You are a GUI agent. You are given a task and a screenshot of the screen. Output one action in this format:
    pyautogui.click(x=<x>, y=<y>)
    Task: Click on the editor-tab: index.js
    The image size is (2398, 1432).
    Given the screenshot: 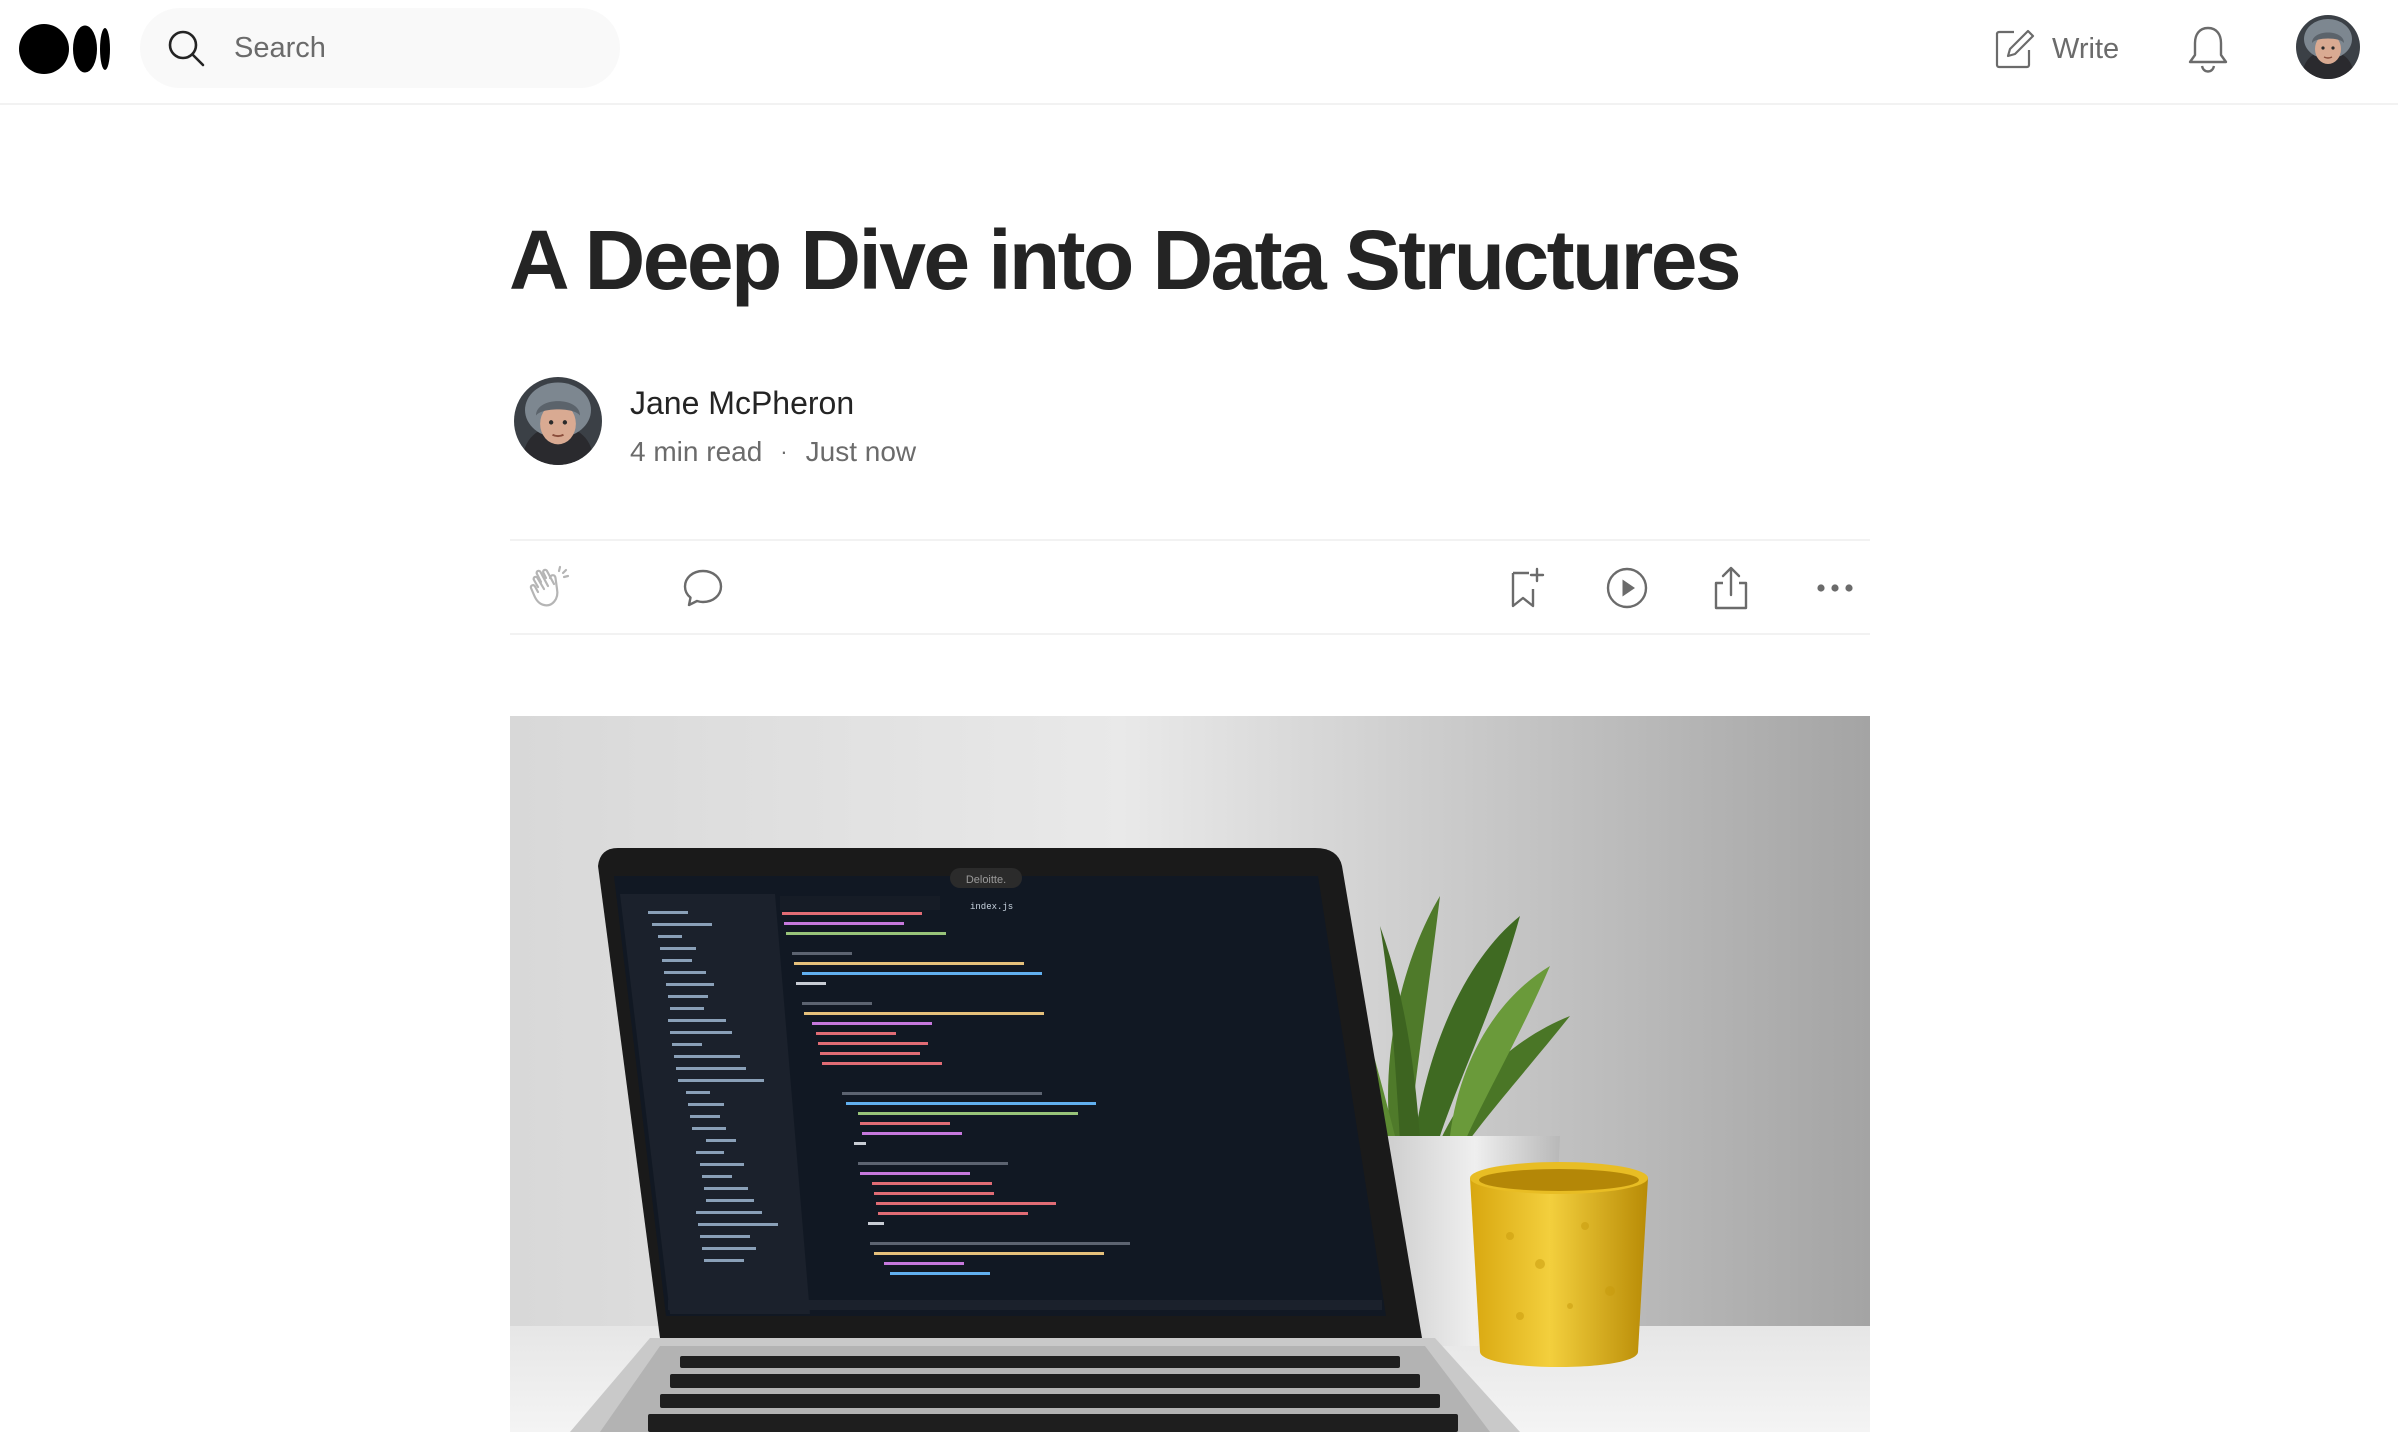 What is the action you would take?
    pyautogui.click(x=991, y=907)
    